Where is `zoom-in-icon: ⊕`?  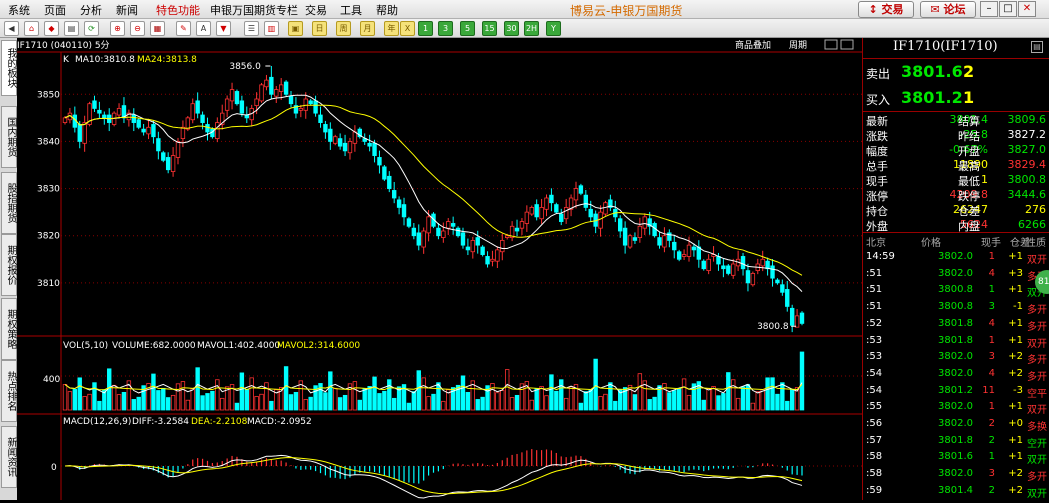
zoom-in-icon: ⊕ is located at coordinates (117, 28).